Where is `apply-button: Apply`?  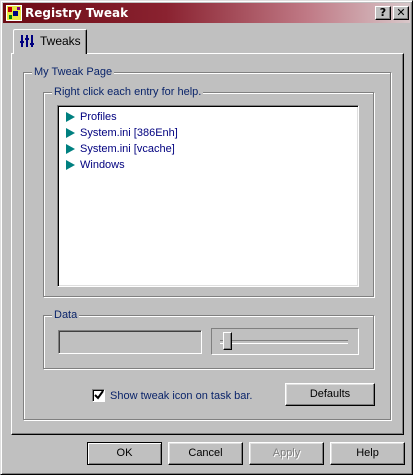 apply-button: Apply is located at coordinates (286, 453).